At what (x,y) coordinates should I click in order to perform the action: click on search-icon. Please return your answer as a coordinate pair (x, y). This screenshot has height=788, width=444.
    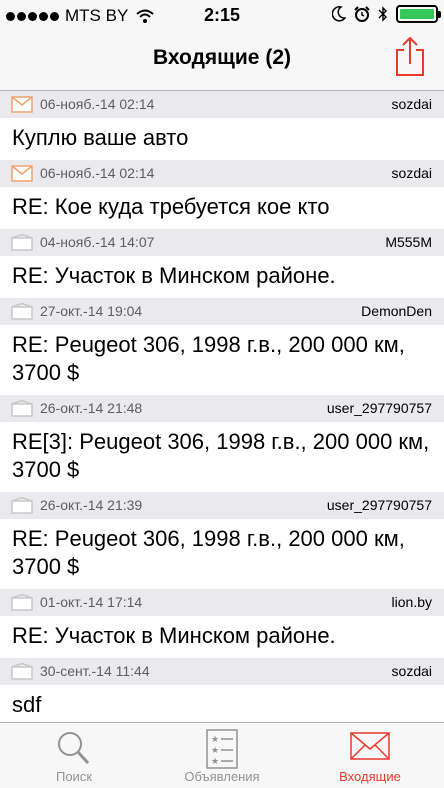
    Looking at the image, I should click on (74, 749).